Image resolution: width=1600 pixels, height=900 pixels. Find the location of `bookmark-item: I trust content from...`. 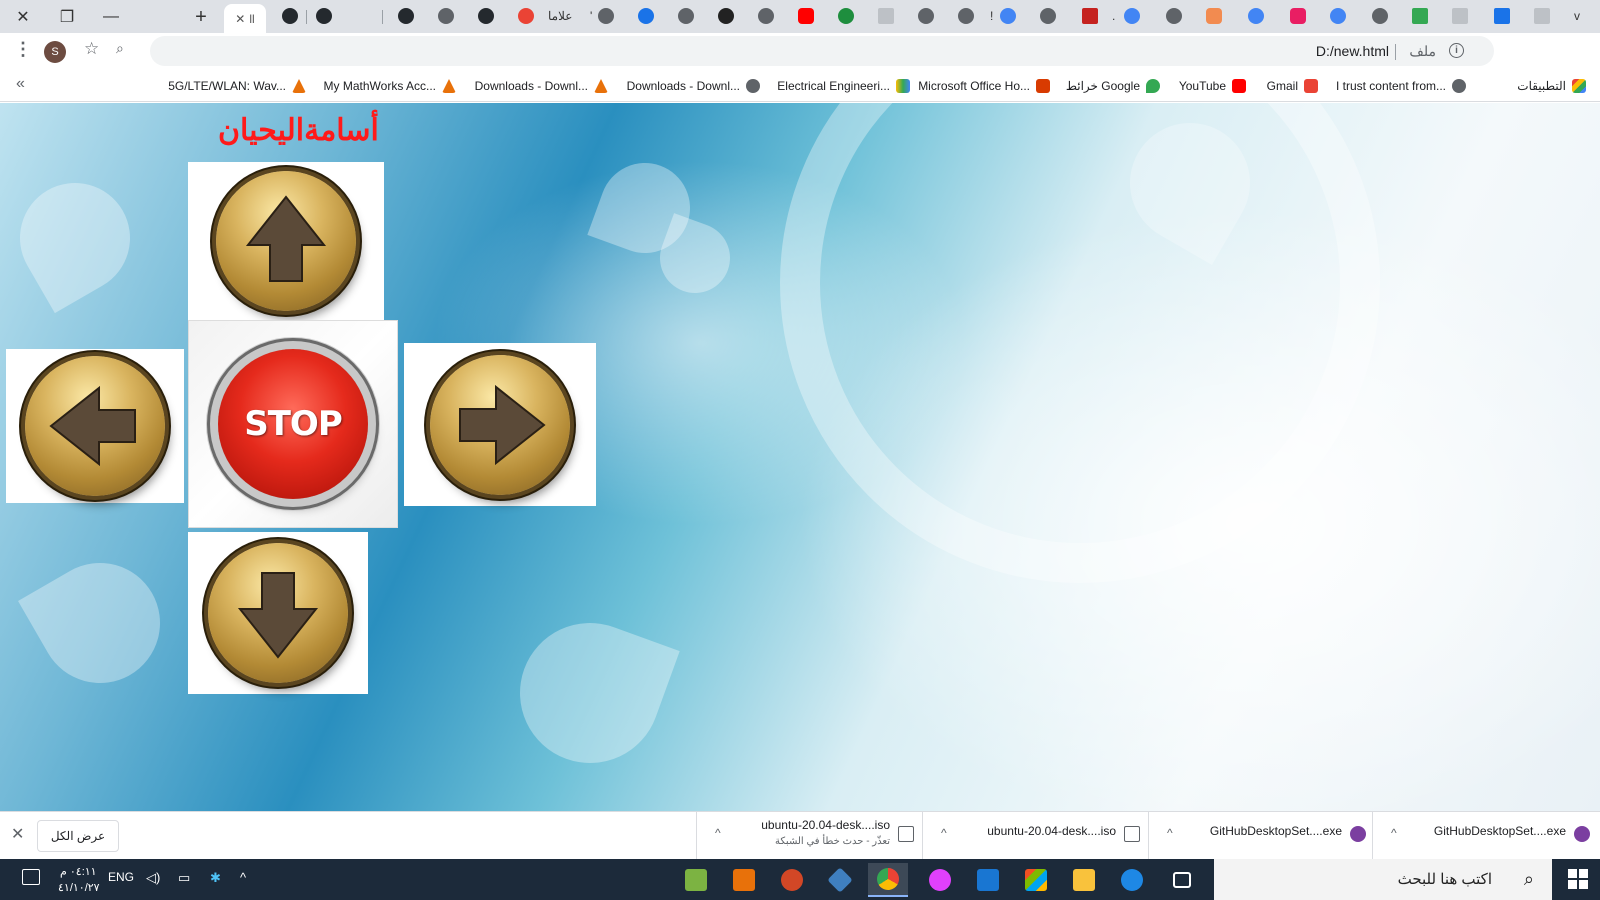

bookmark-item: I trust content from... is located at coordinates (1401, 86).